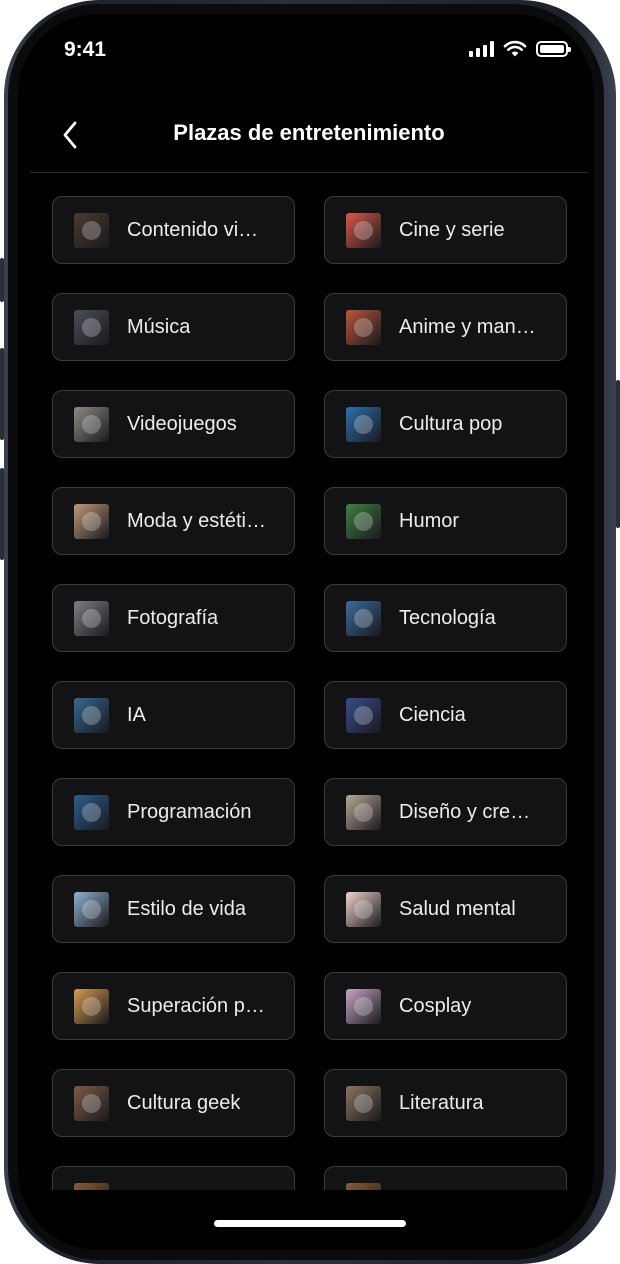 This screenshot has height=1264, width=620. What do you see at coordinates (136, 714) in the screenshot?
I see `category-label: IA` at bounding box center [136, 714].